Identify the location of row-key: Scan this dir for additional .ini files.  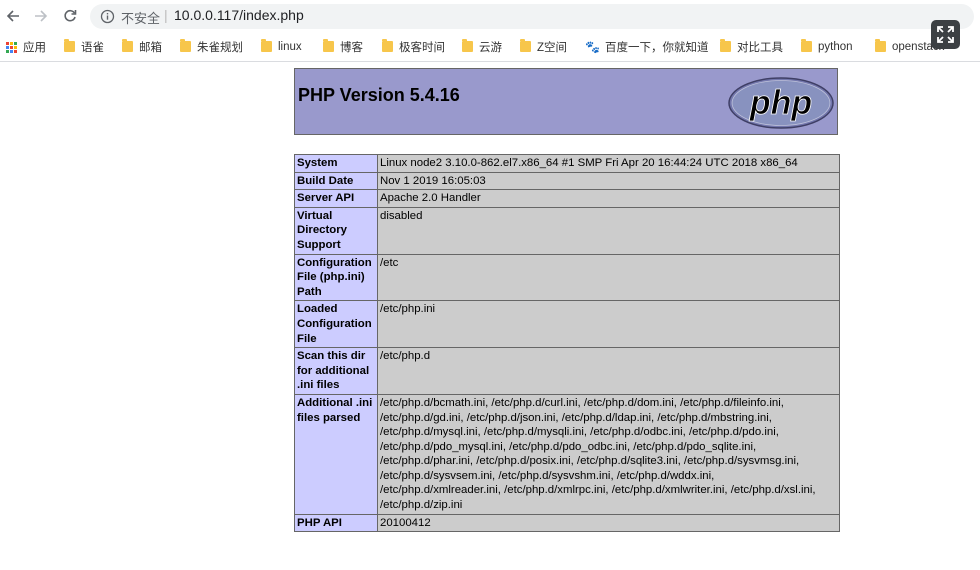
(336, 371).